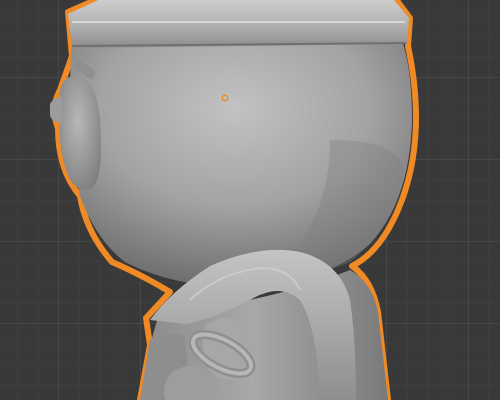 Image resolution: width=500 pixels, height=400 pixels. Describe the element at coordinates (238, 24) in the screenshot. I see `hat-band` at that location.